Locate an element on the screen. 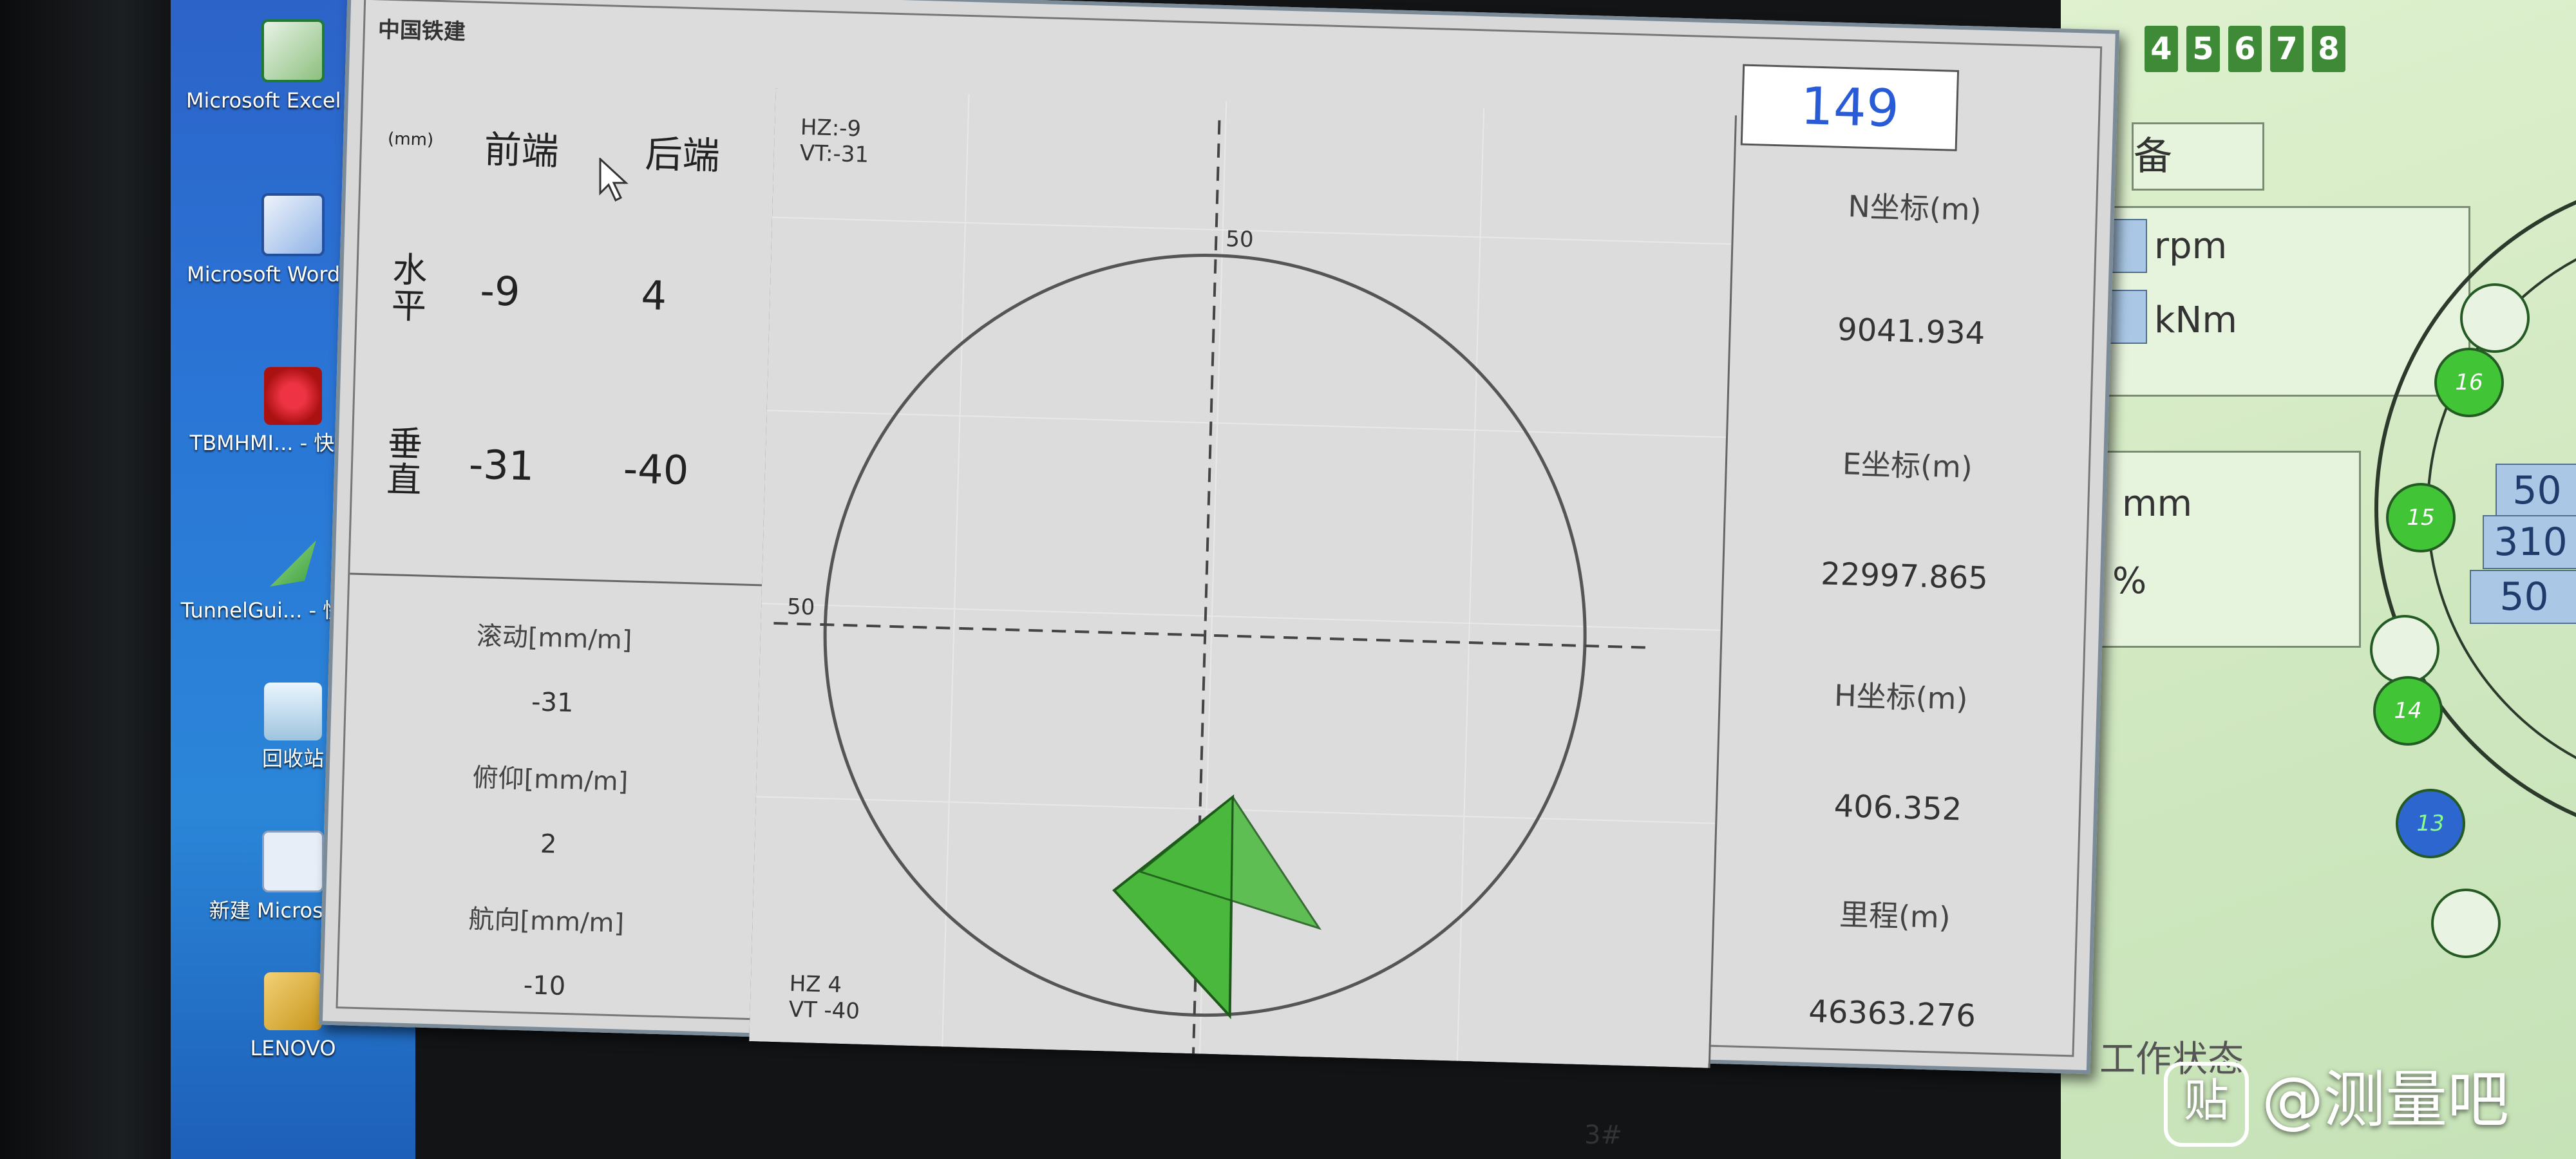 The height and width of the screenshot is (1159, 2576). hmi-field-2: 310 is located at coordinates (2529, 542).